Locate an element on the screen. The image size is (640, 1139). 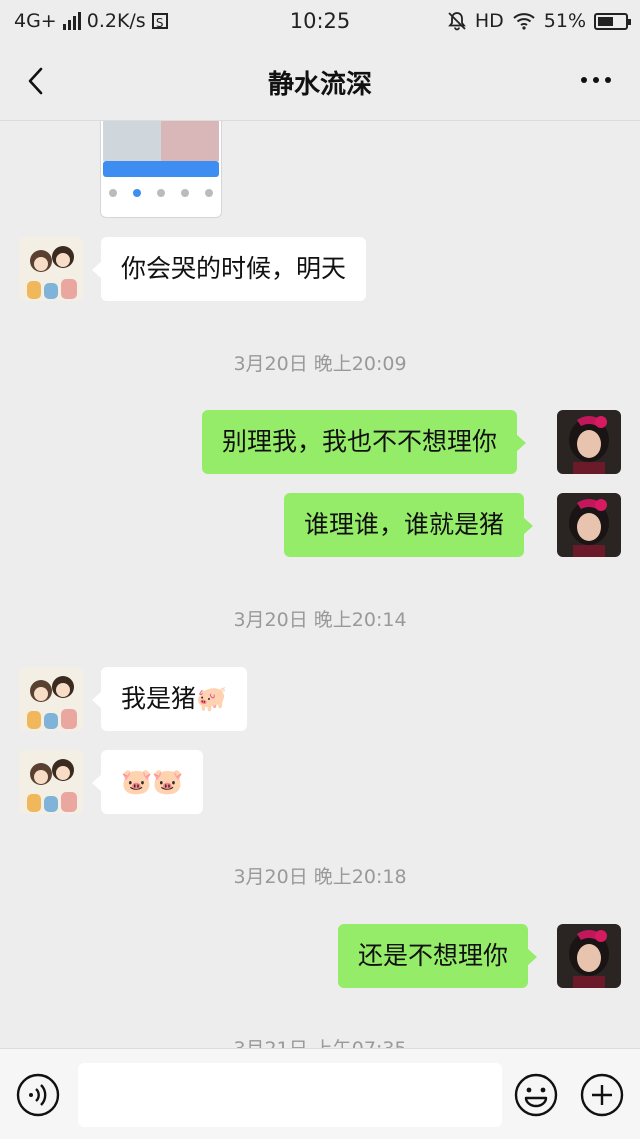
battery-percent: 51% is located at coordinates (564, 21).